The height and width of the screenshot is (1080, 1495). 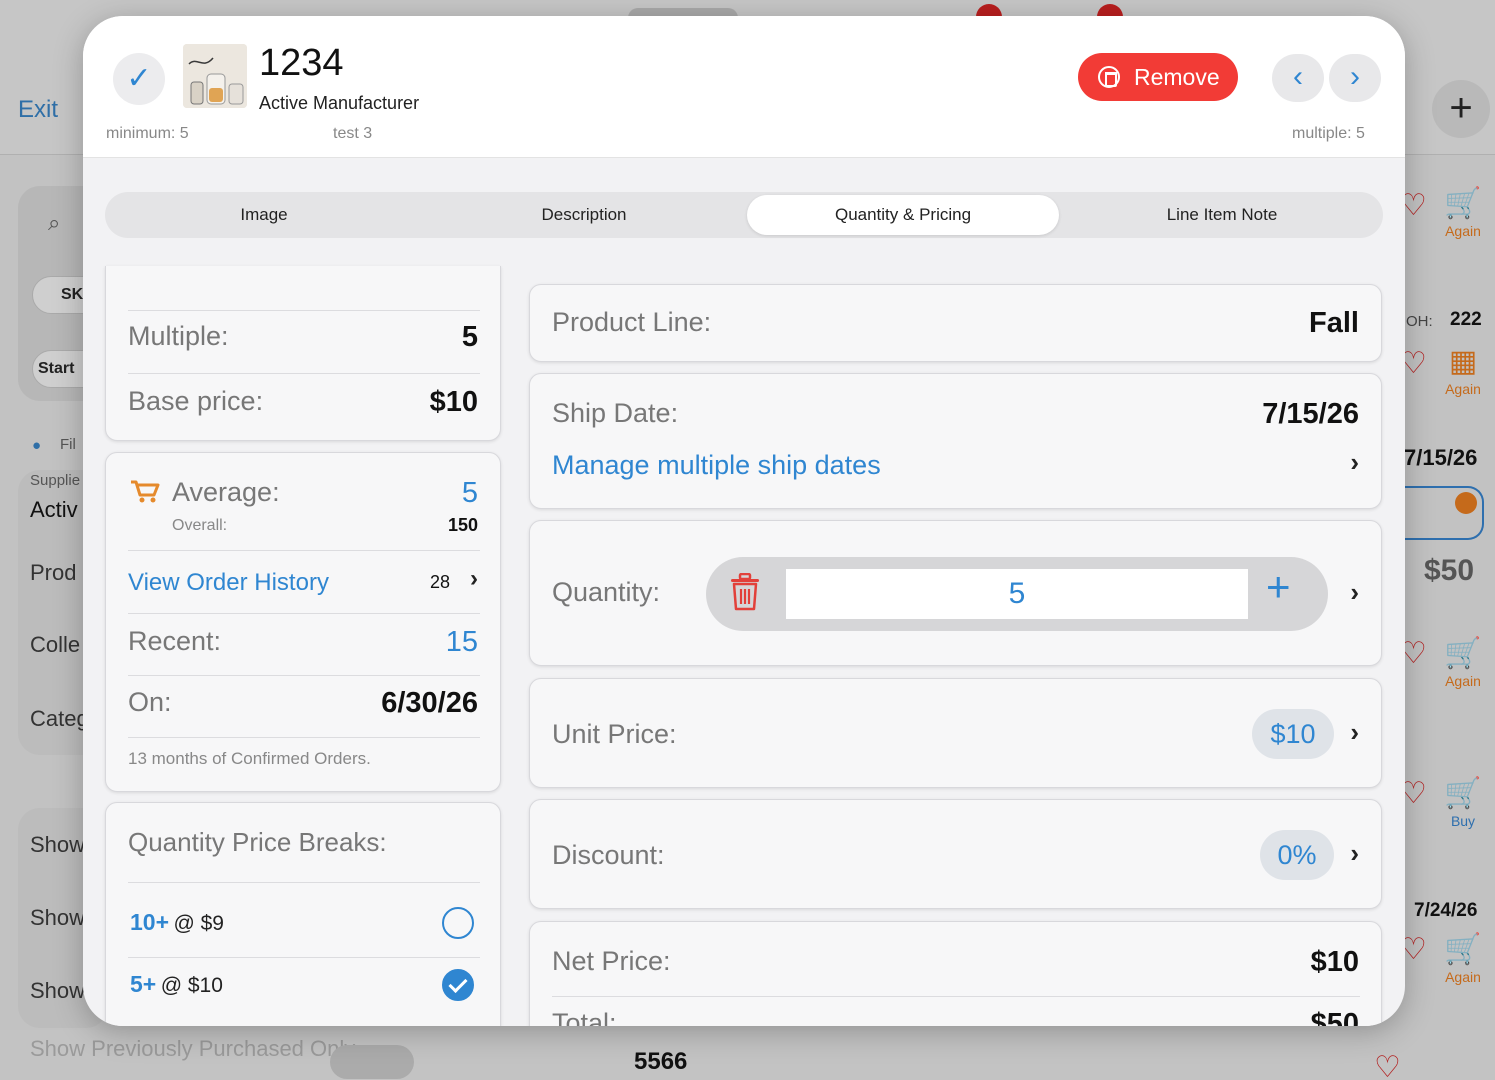 What do you see at coordinates (1278, 587) in the screenshot?
I see `plus-icon: +` at bounding box center [1278, 587].